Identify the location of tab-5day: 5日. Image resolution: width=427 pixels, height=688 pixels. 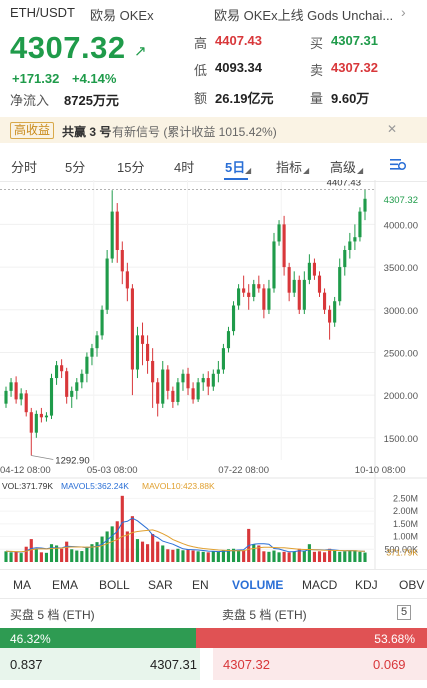
(235, 166).